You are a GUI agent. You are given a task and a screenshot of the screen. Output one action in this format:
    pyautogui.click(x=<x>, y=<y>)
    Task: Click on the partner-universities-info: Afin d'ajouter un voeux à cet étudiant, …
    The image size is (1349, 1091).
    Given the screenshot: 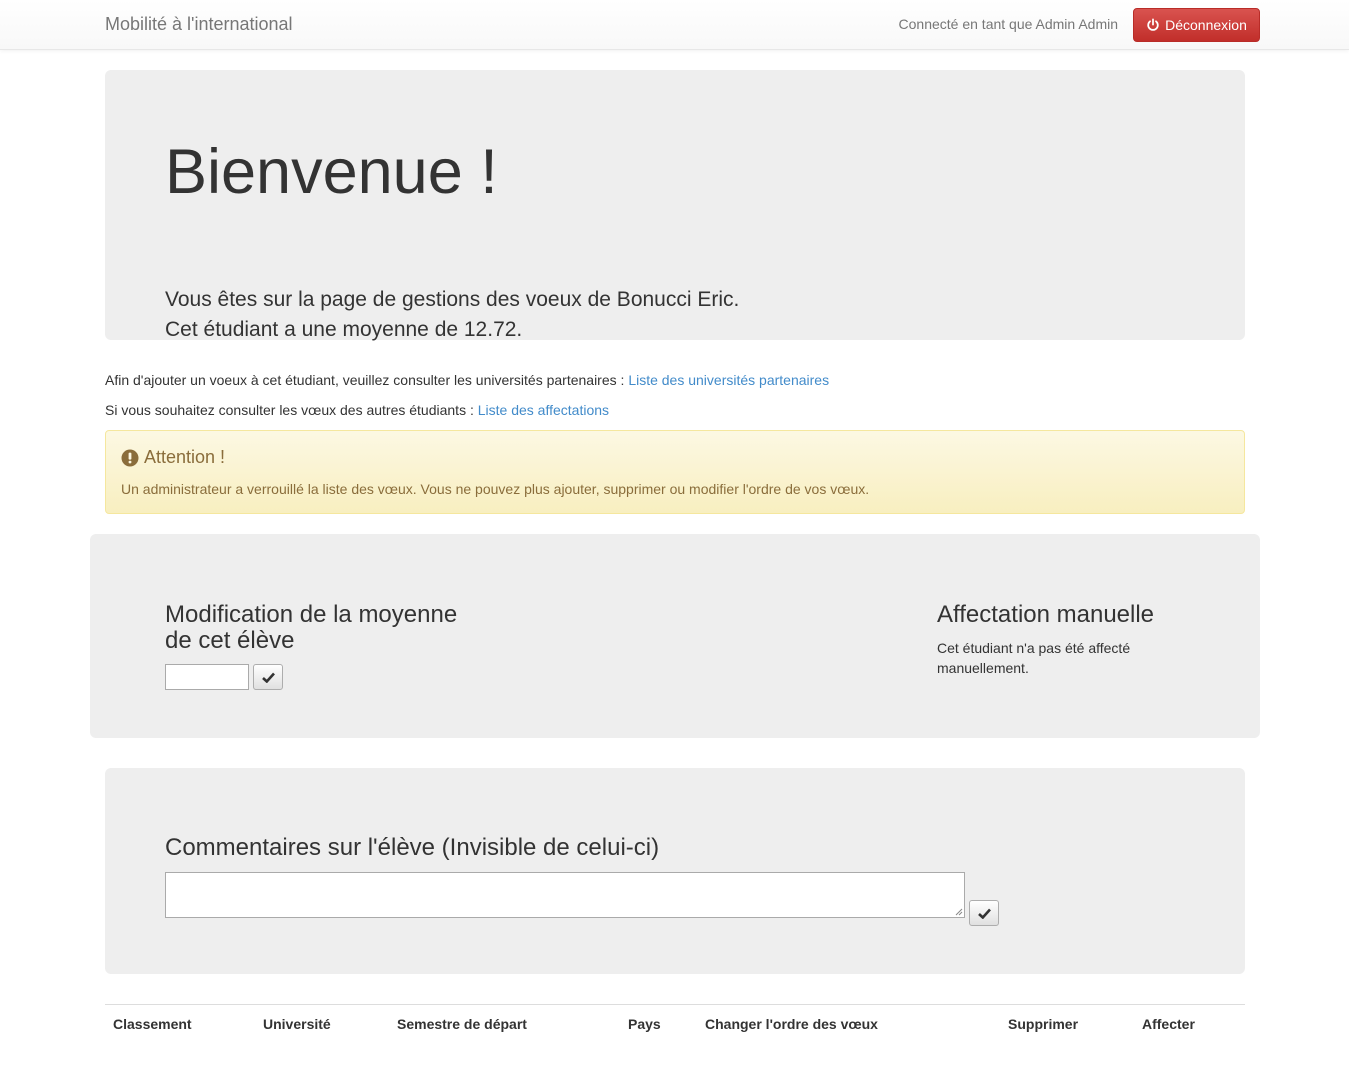 What is the action you would take?
    pyautogui.click(x=467, y=380)
    